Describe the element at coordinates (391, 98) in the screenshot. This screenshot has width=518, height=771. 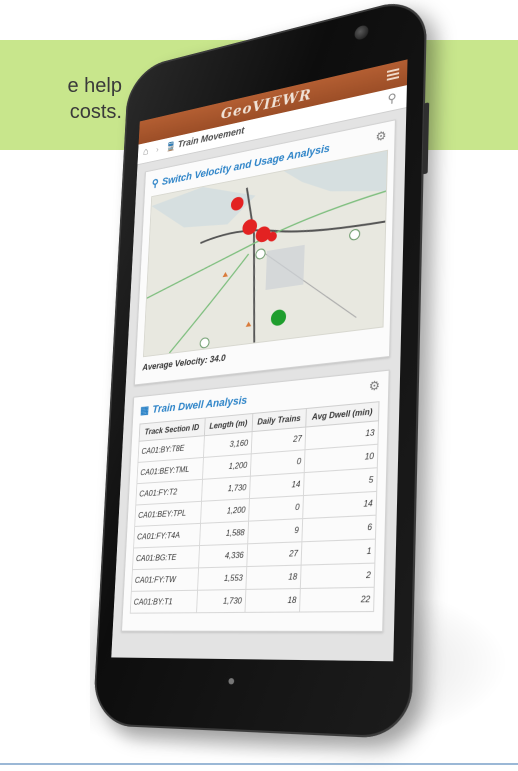
I see `search-icon: ⚲` at that location.